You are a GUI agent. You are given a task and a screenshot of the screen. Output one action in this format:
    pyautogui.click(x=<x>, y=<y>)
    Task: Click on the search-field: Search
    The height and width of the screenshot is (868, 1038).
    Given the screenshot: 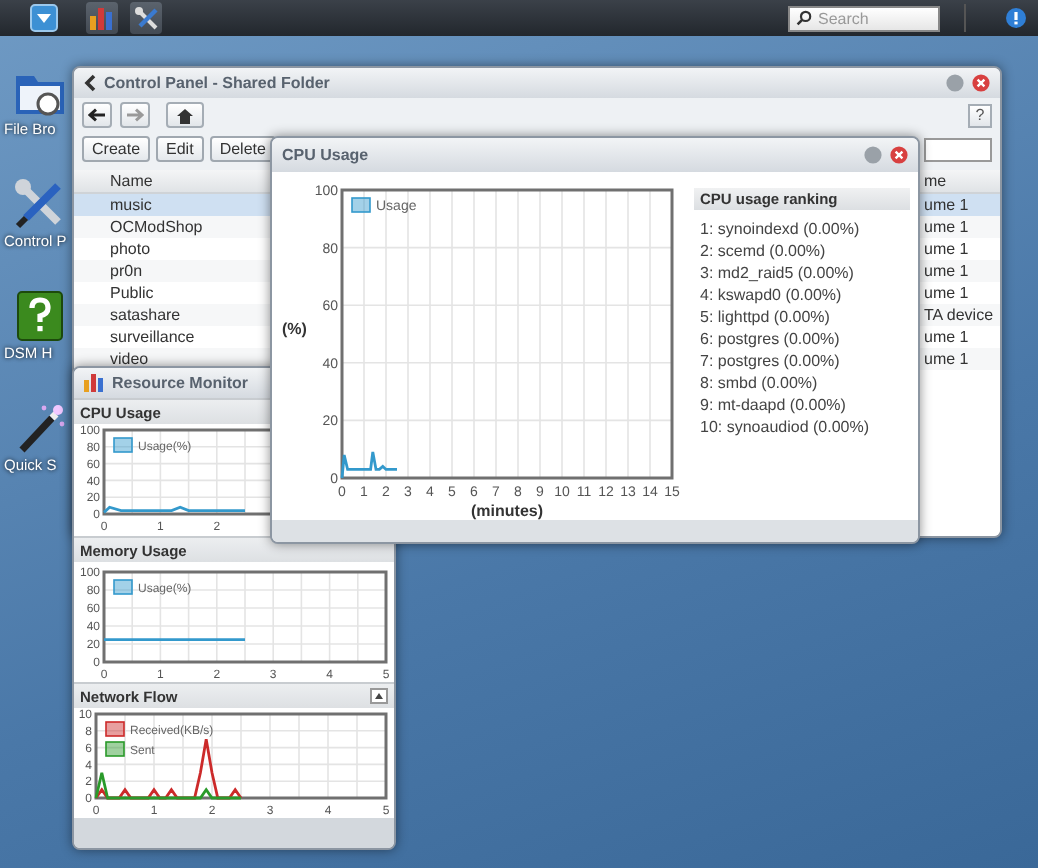 What is the action you would take?
    pyautogui.click(x=864, y=18)
    